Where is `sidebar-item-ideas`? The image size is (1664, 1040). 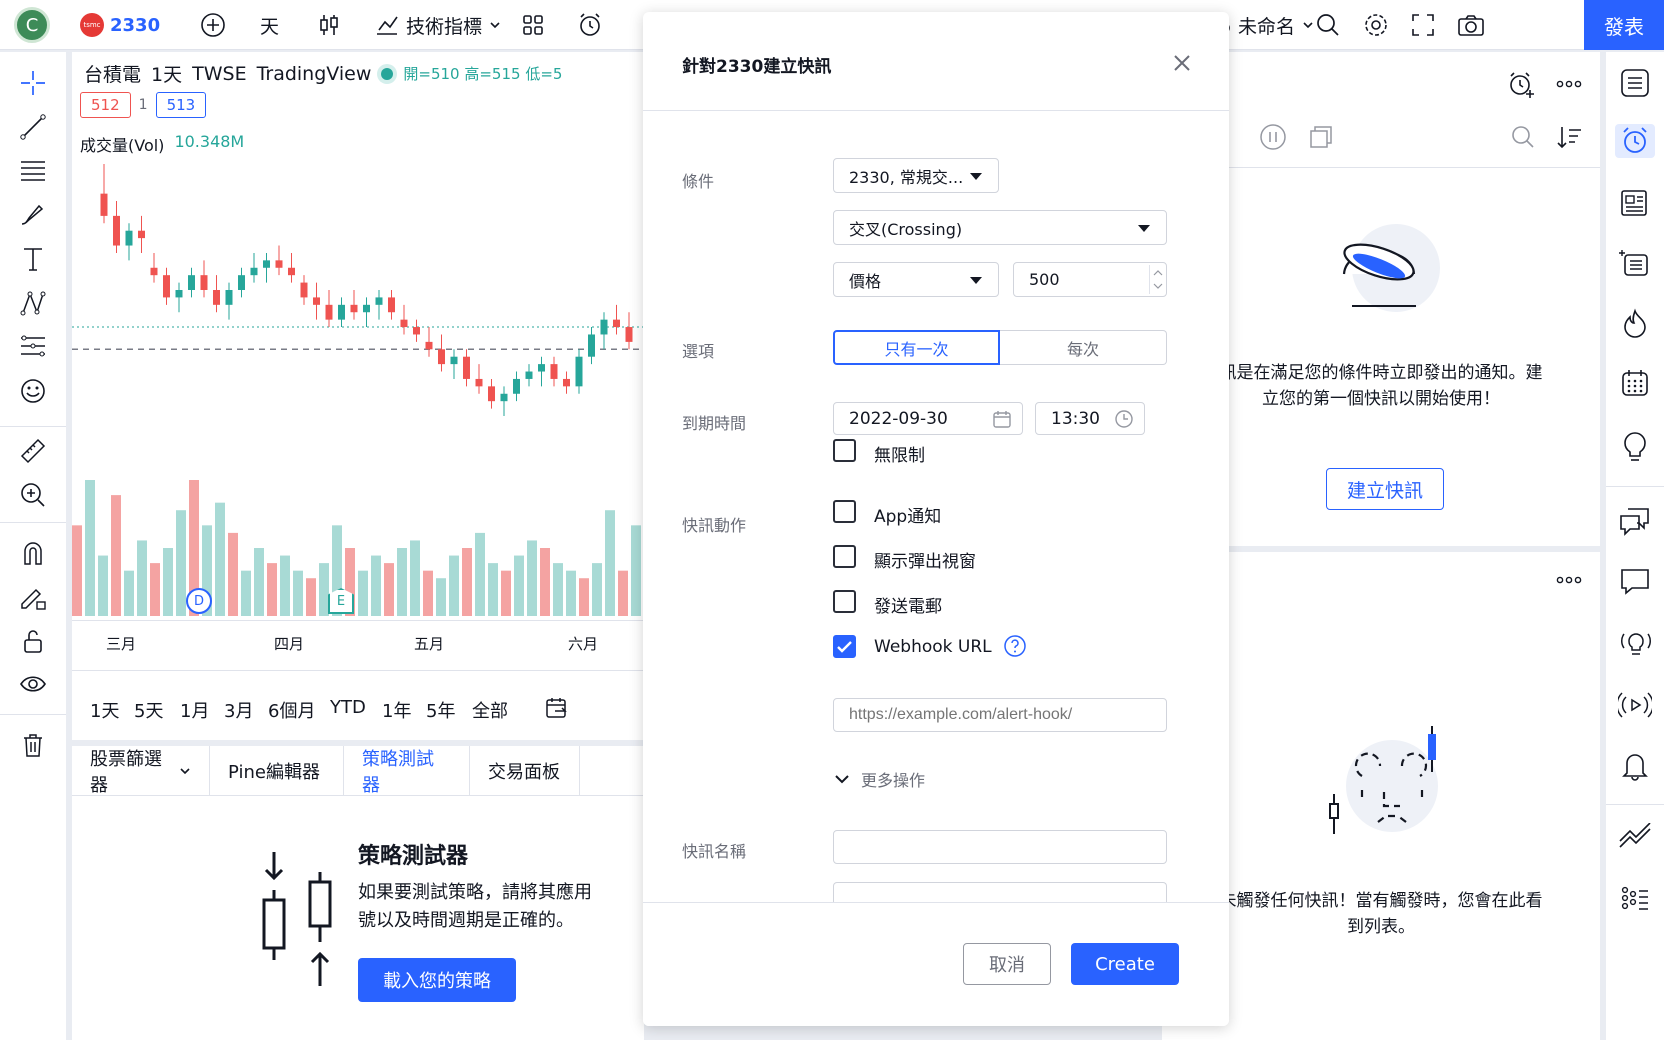 sidebar-item-ideas is located at coordinates (1635, 447).